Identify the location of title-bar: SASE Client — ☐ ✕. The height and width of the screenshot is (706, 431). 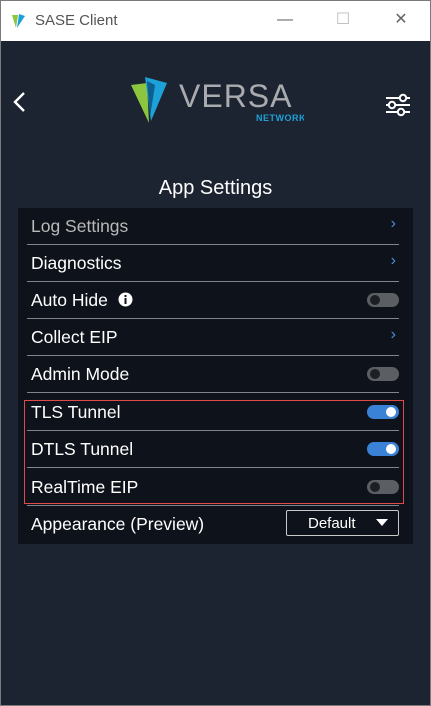
(215, 21).